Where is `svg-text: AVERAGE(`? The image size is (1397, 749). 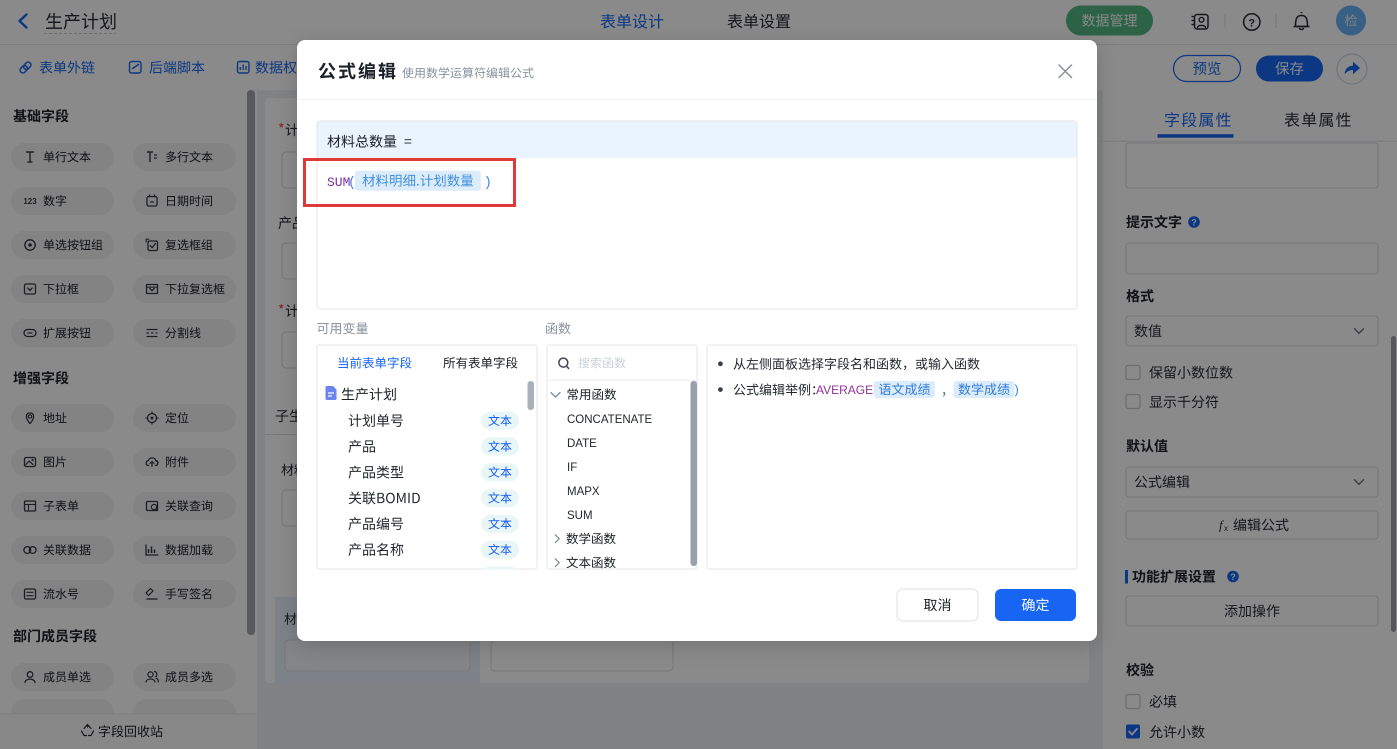 svg-text: AVERAGE( is located at coordinates (846, 390).